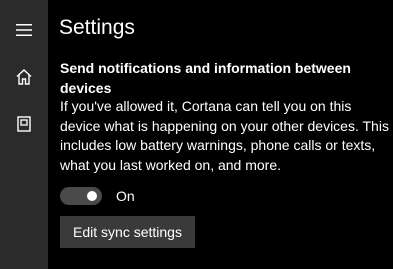  I want to click on home-icon, so click(24, 77).